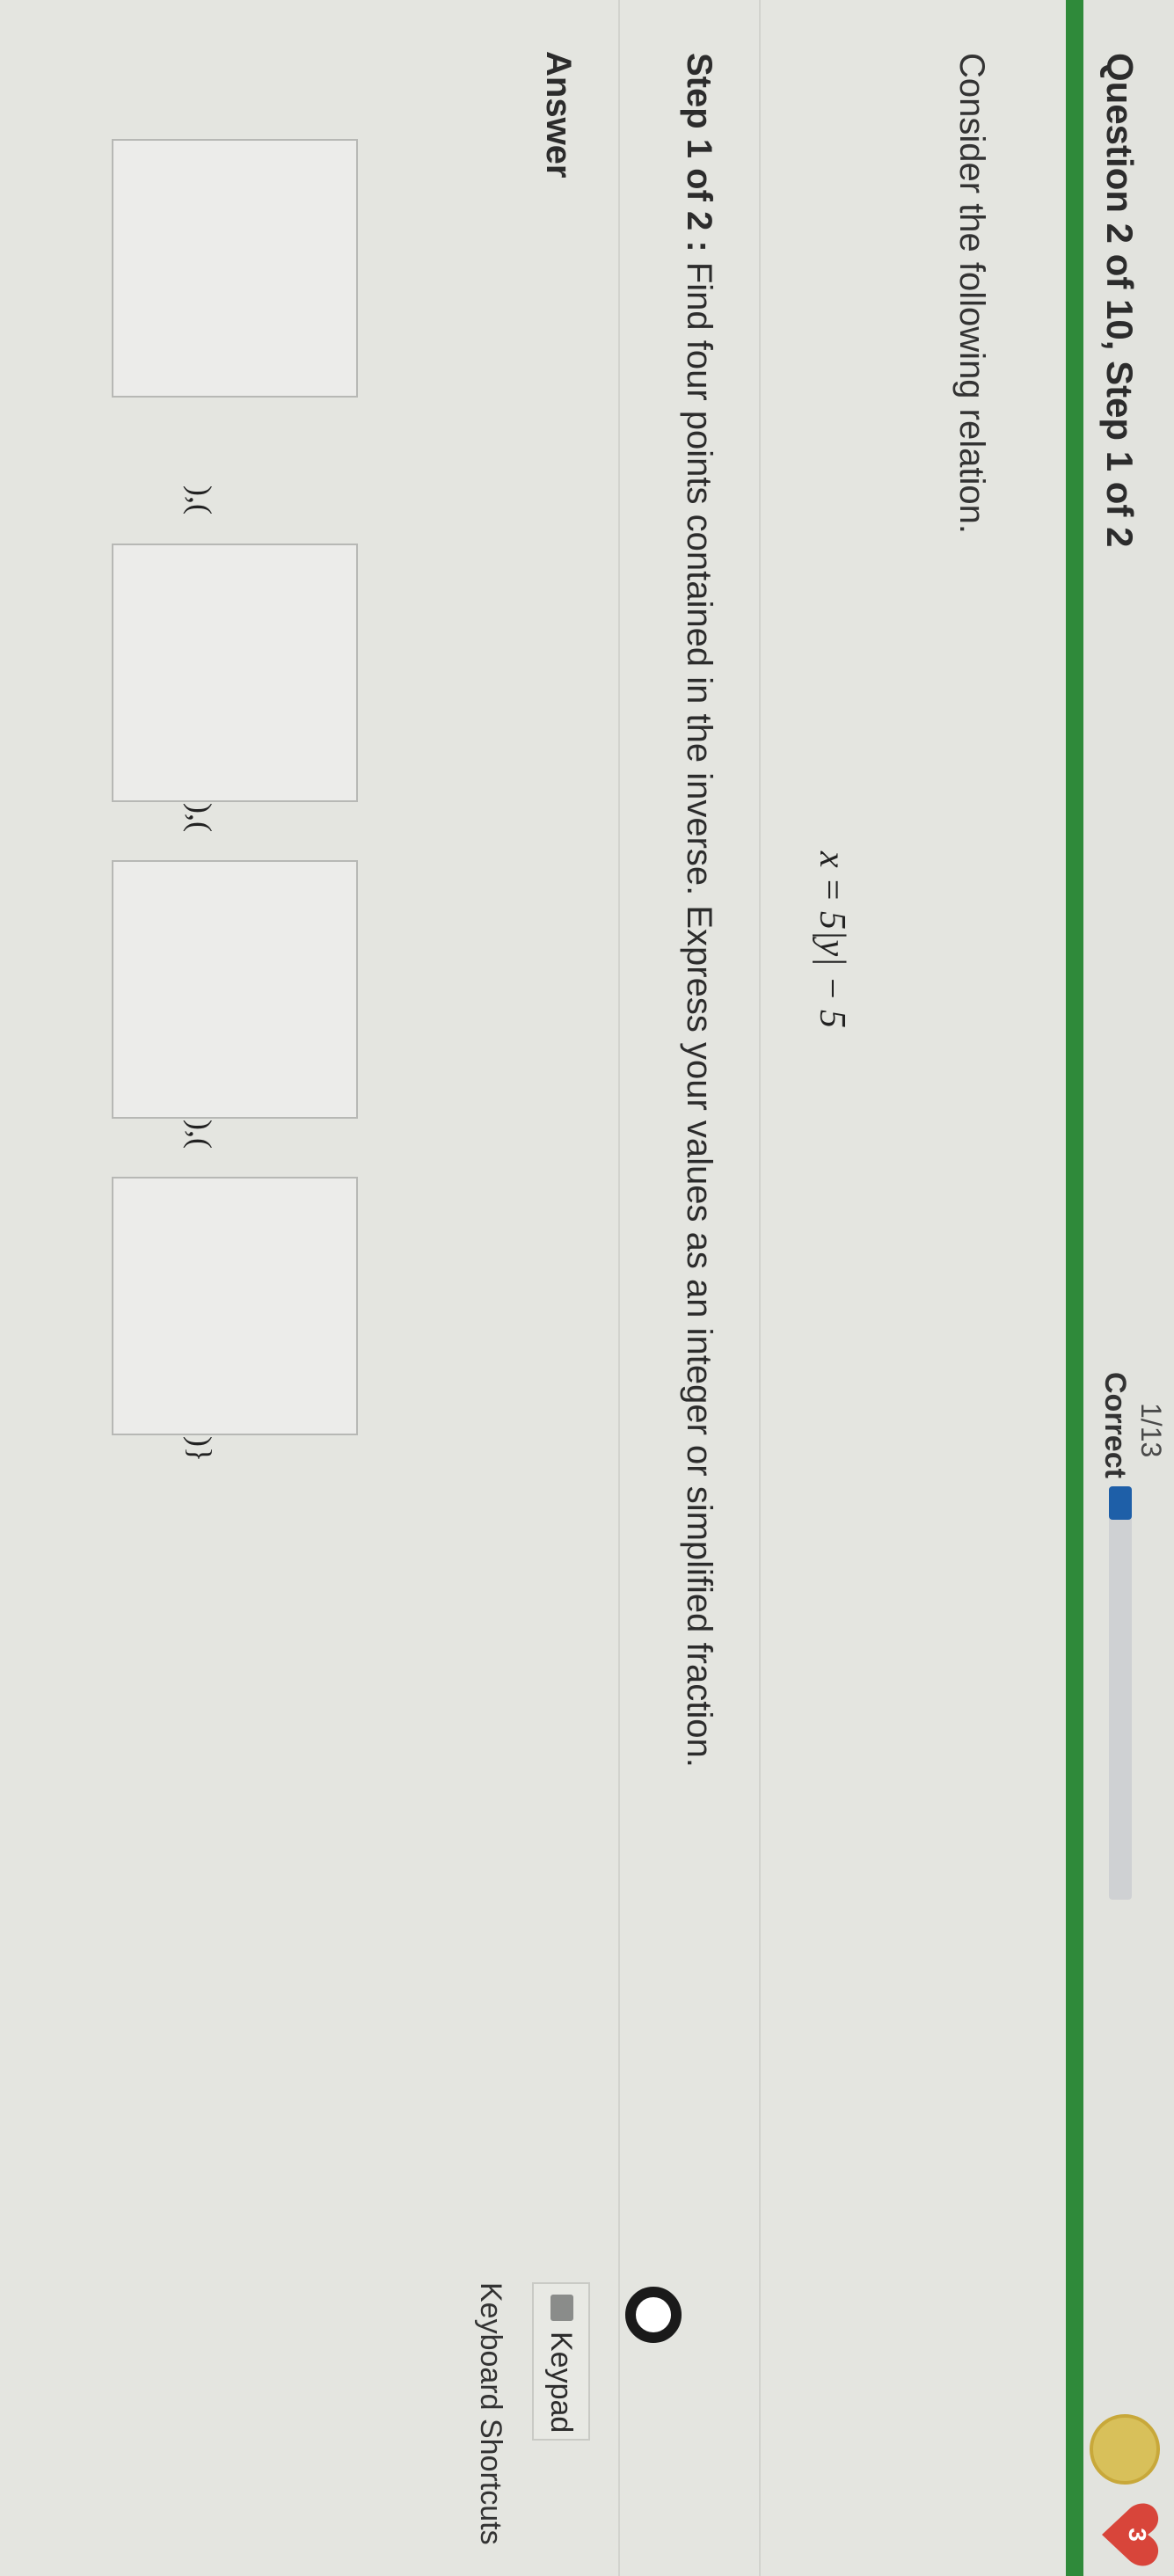 This screenshot has width=1174, height=2576. I want to click on heart-count: 3, so click(1137, 2535).